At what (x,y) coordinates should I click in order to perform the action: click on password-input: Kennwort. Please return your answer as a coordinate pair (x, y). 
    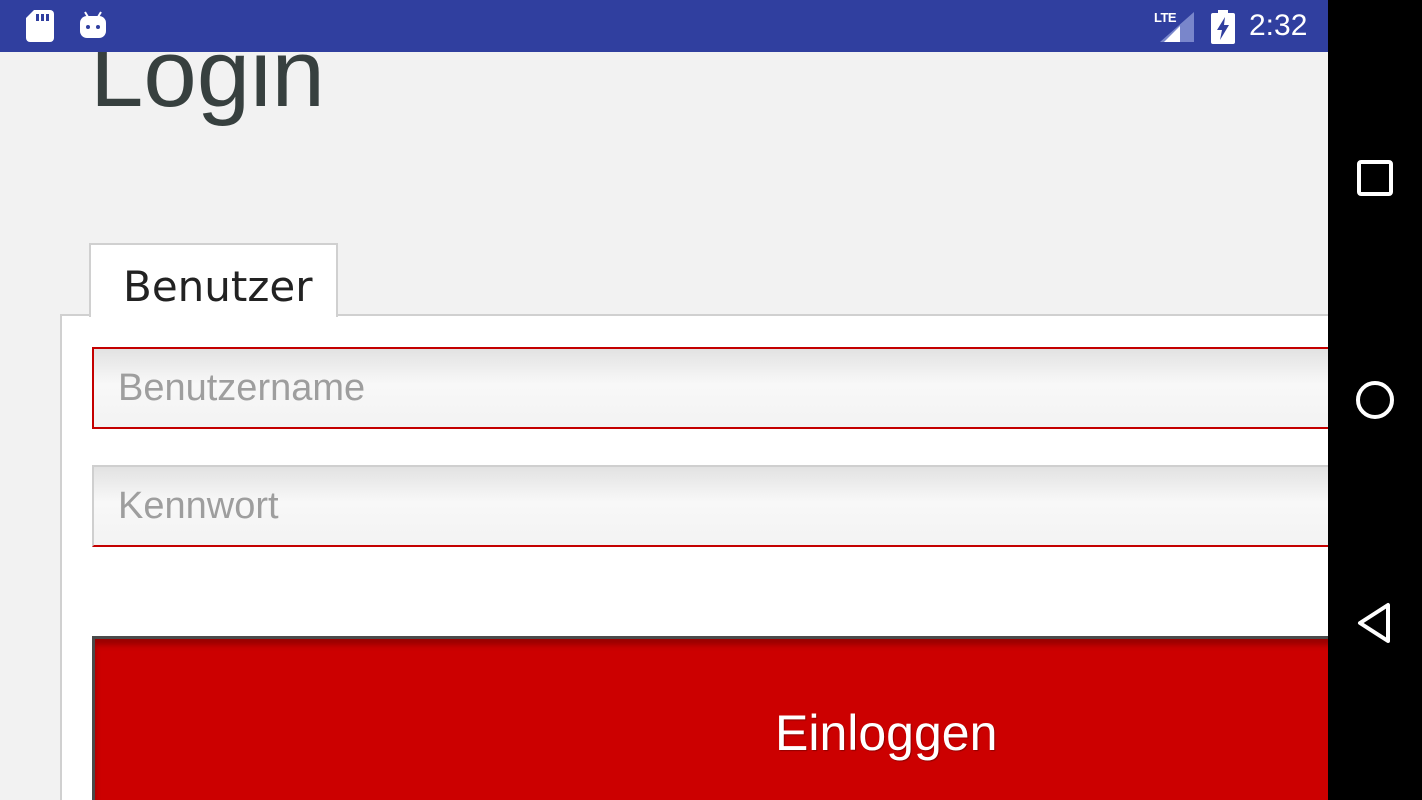
    Looking at the image, I should click on (710, 506).